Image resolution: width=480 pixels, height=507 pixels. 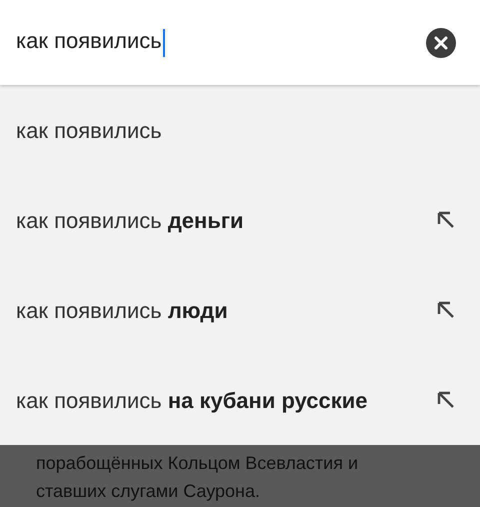 What do you see at coordinates (130, 220) in the screenshot?
I see `suggestion-item: как появились деньги` at bounding box center [130, 220].